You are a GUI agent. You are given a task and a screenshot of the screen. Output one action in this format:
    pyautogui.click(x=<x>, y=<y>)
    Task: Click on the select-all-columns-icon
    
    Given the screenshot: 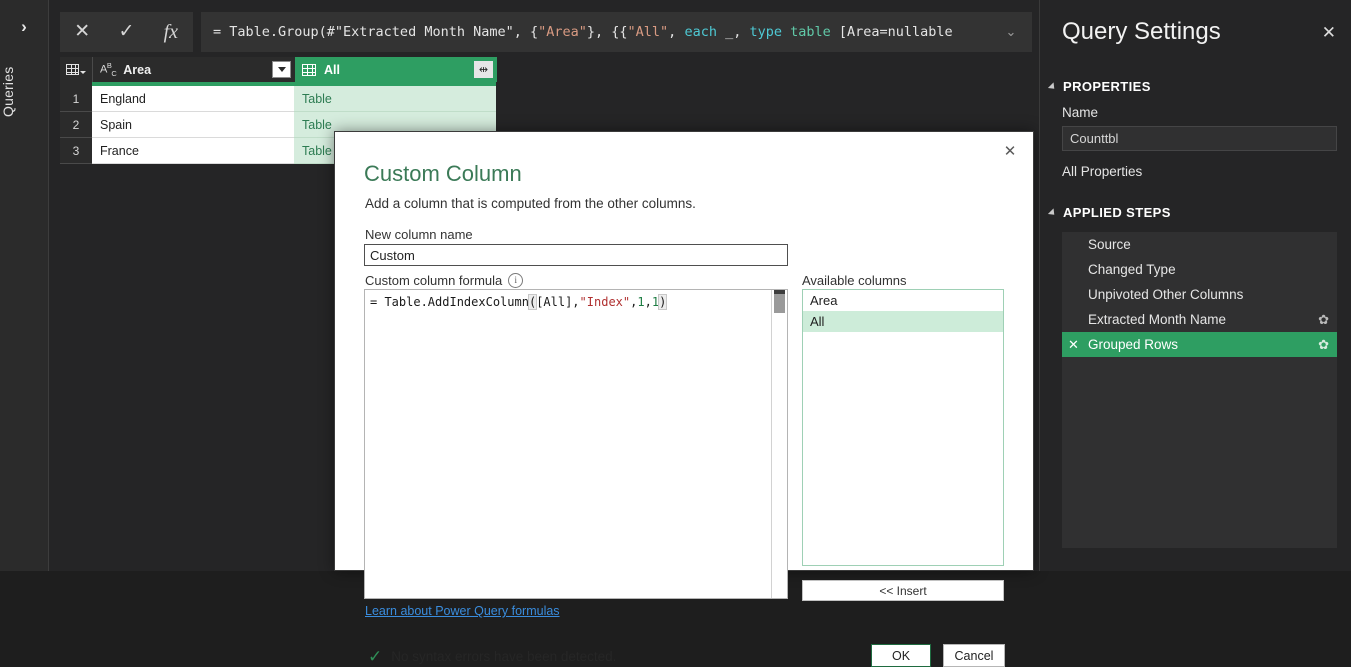 What is the action you would take?
    pyautogui.click(x=76, y=69)
    